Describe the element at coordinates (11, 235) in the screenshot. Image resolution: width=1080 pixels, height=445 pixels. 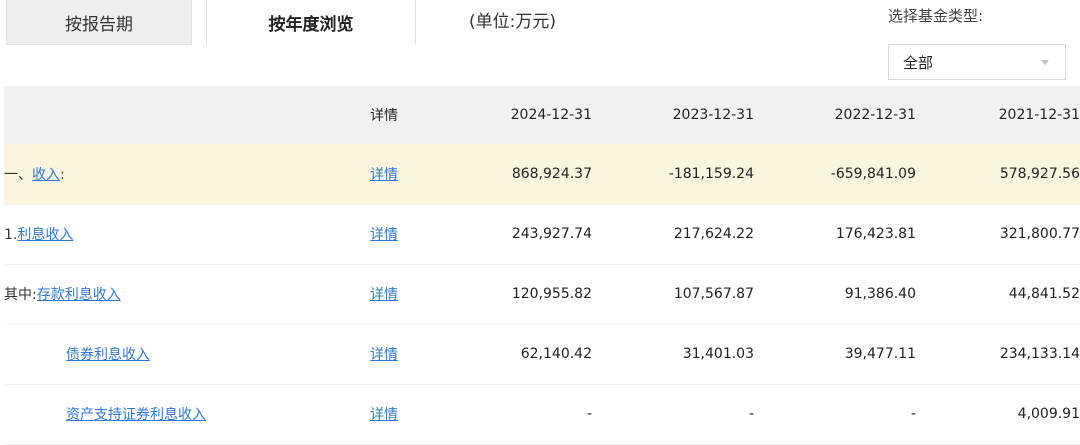
I see `row-prefix: 1.` at that location.